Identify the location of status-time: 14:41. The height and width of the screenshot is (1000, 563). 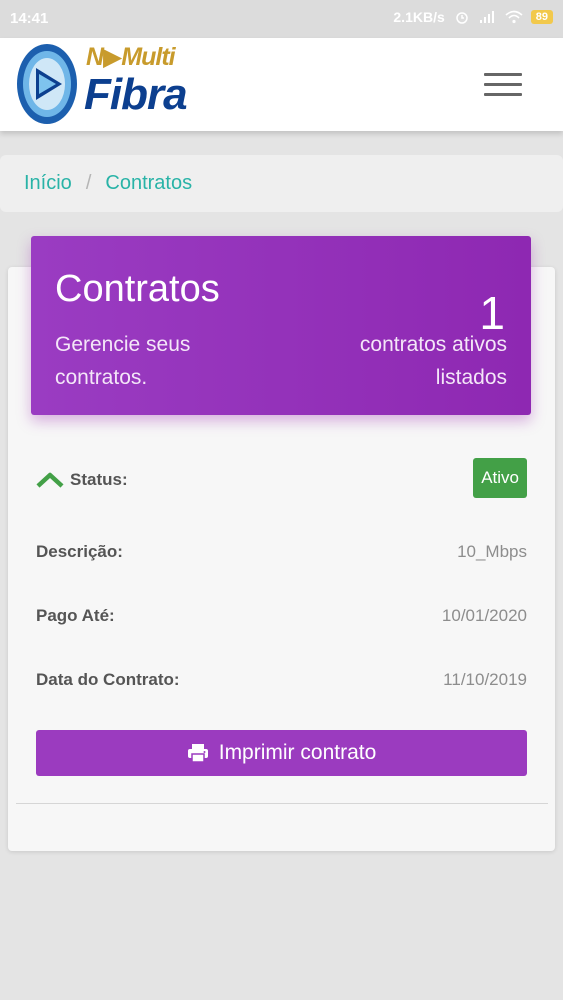
(29, 18).